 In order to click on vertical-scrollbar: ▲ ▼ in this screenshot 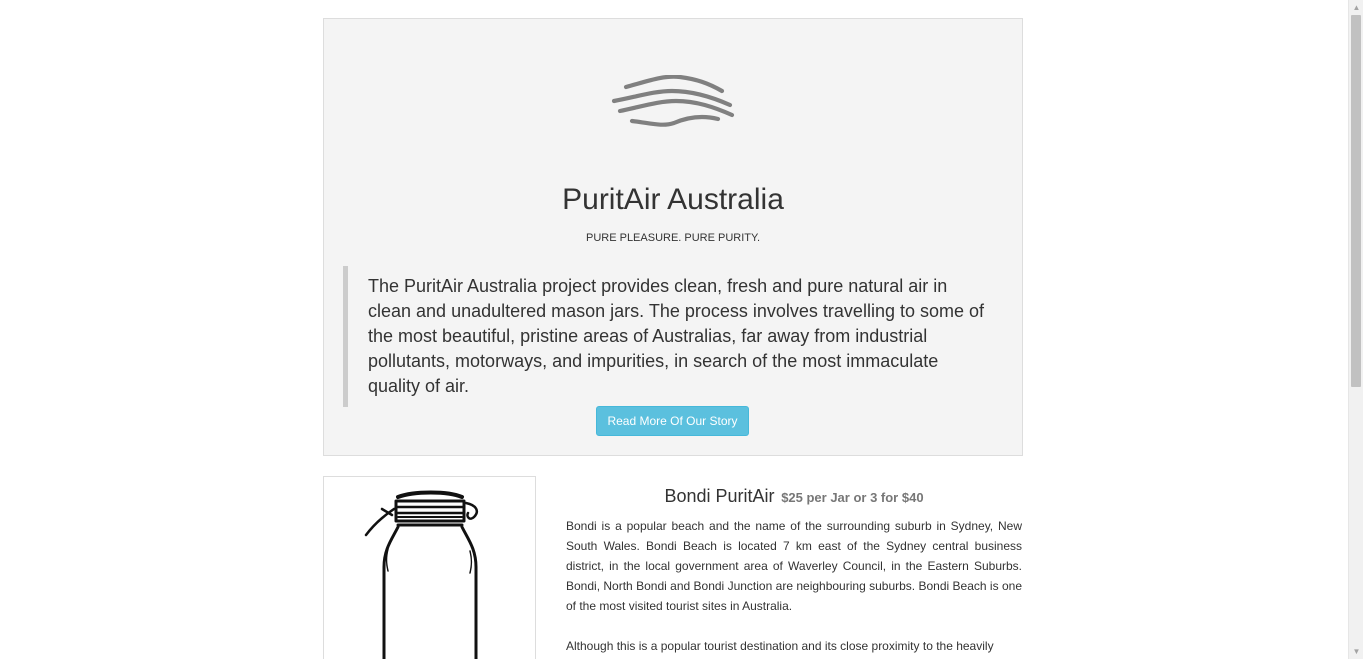, I will do `click(1355, 329)`.